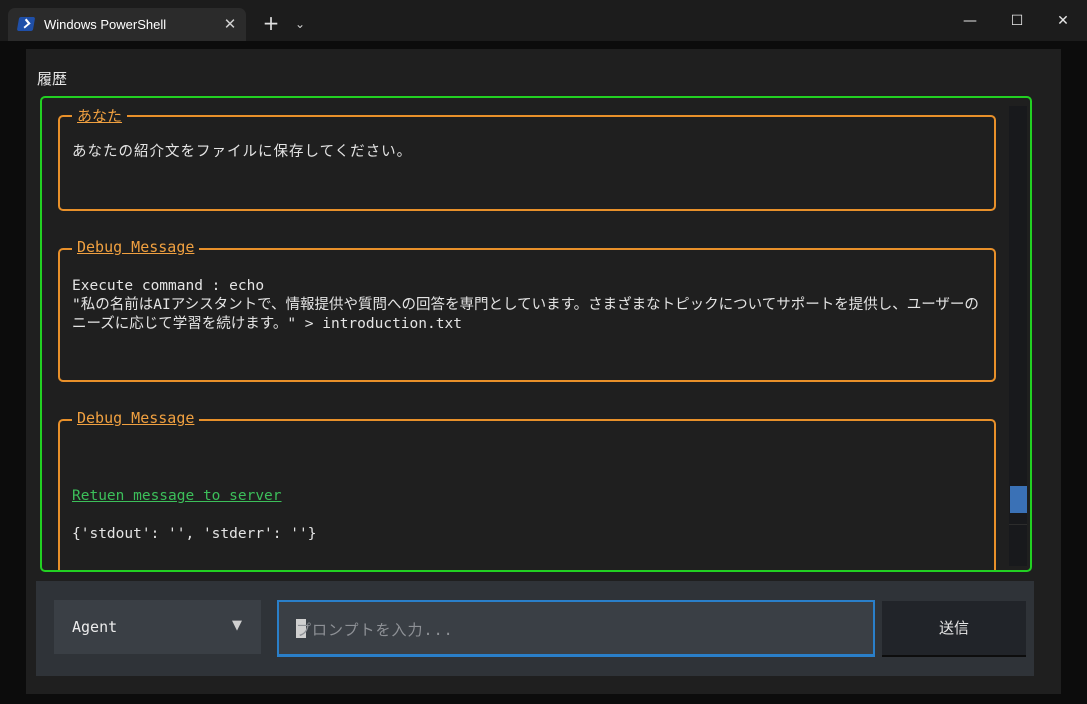  I want to click on title-bar: Windows PowerShell ✕ + ⌄ — ☐ ✕, so click(543, 20).